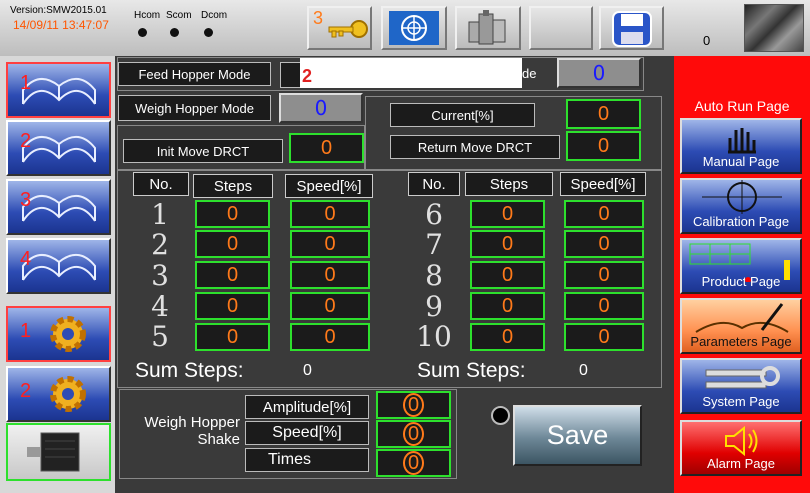  What do you see at coordinates (742, 106) in the screenshot?
I see `current-page-title: Auto Run Page` at bounding box center [742, 106].